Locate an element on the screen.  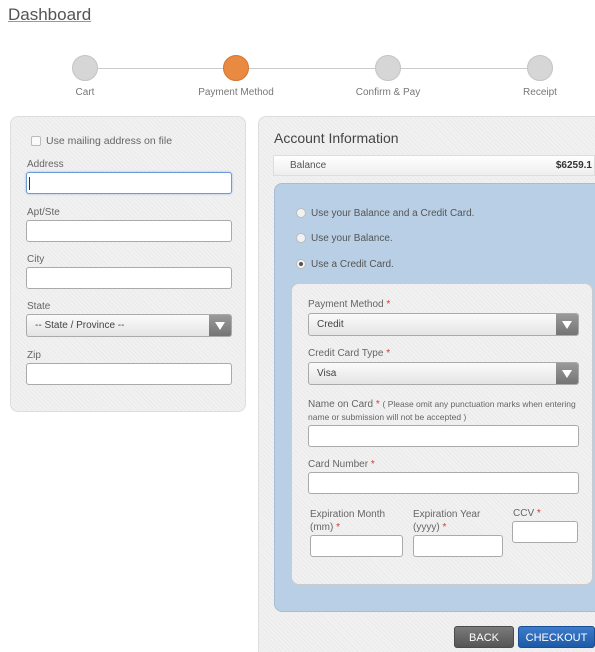
radio-balance-and-card is located at coordinates (301, 213).